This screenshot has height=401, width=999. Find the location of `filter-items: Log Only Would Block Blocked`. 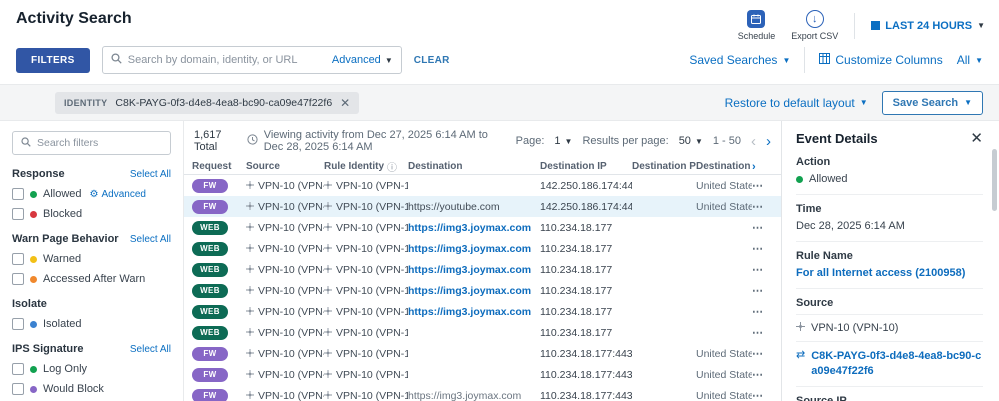

filter-items: Log Only Would Block Blocked is located at coordinates (91, 382).